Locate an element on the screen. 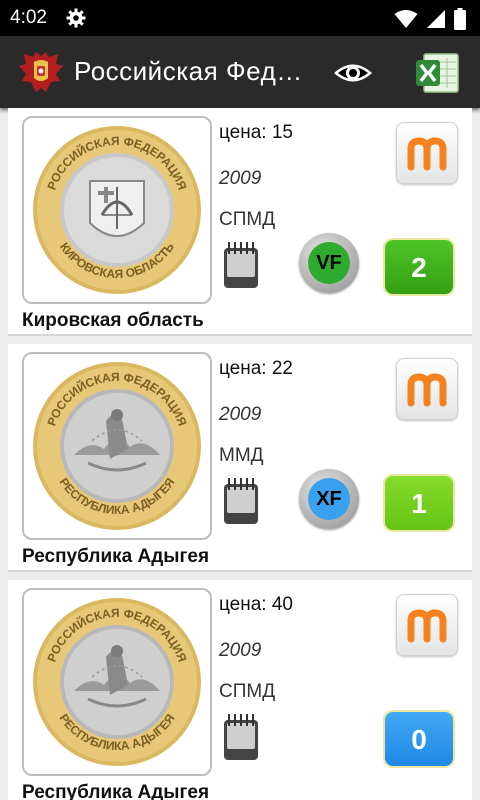 Image resolution: width=480 pixels, height=800 pixels. status-bar: 4:02 is located at coordinates (240, 18).